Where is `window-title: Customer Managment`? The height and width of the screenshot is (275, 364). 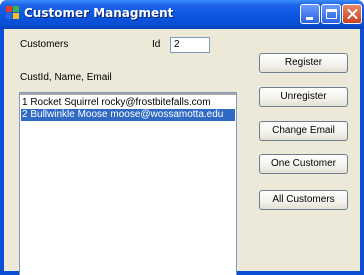 window-title: Customer Managment is located at coordinates (99, 13).